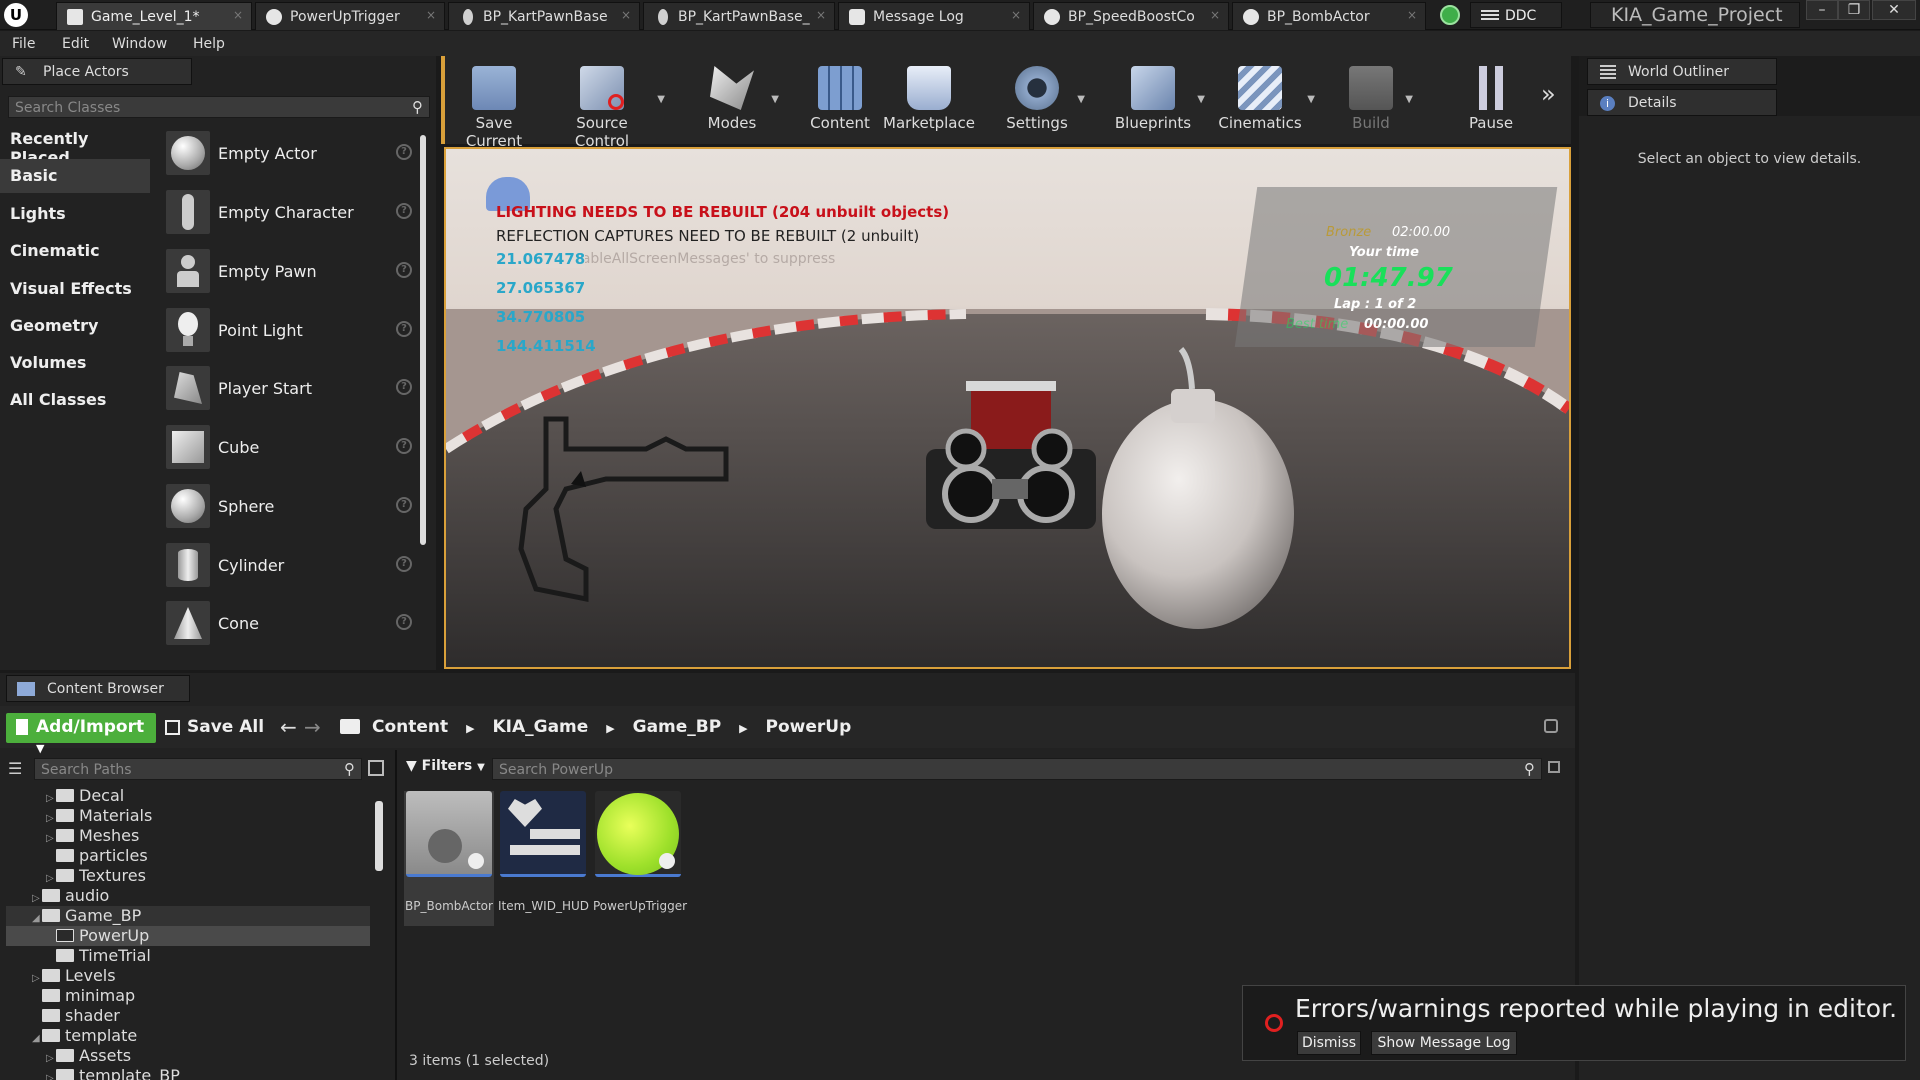 This screenshot has height=1080, width=1920. I want to click on folder-minimap: minimap, so click(83, 996).